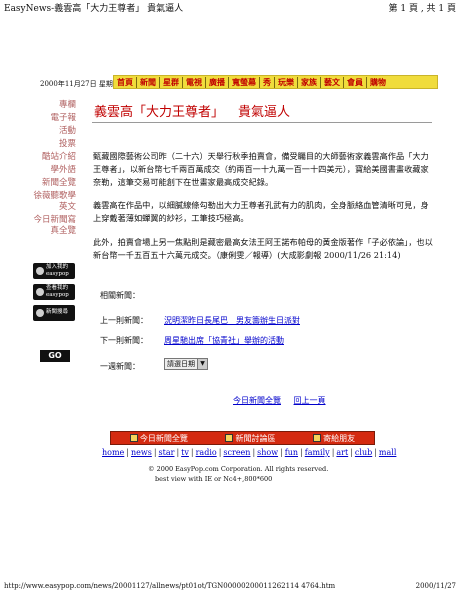 This screenshot has height=600, width=462. Describe the element at coordinates (224, 340) in the screenshot. I see `next-news-link: 周星馳出席「協青社」舉辦的活動` at that location.